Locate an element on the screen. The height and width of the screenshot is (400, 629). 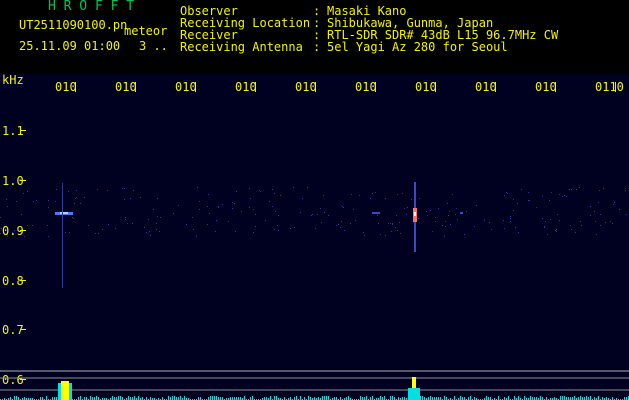
y-tick-mark is located at coordinates (23, 329).